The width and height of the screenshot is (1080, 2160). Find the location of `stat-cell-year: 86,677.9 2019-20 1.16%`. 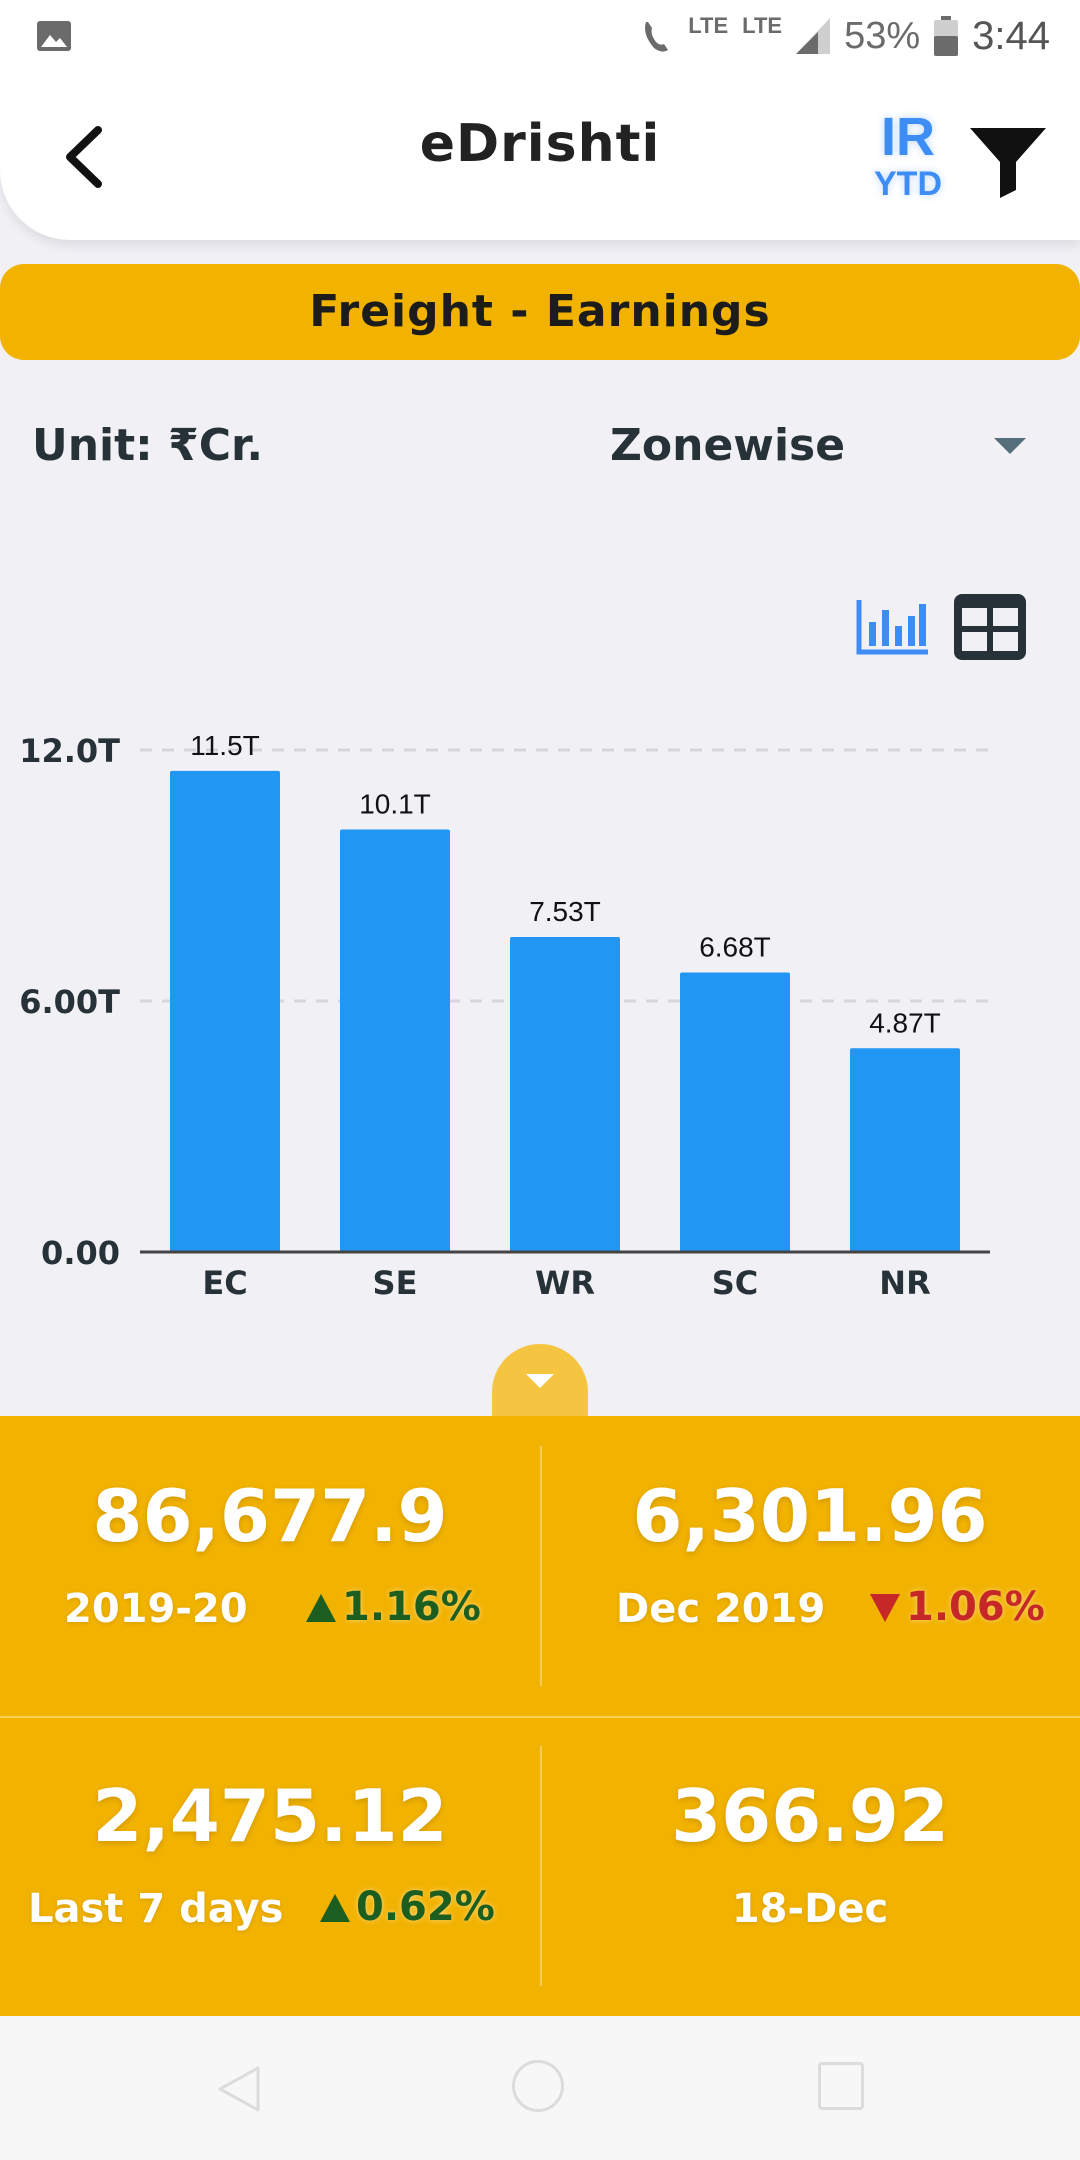

stat-cell-year: 86,677.9 2019-20 1.16% is located at coordinates (270, 1566).